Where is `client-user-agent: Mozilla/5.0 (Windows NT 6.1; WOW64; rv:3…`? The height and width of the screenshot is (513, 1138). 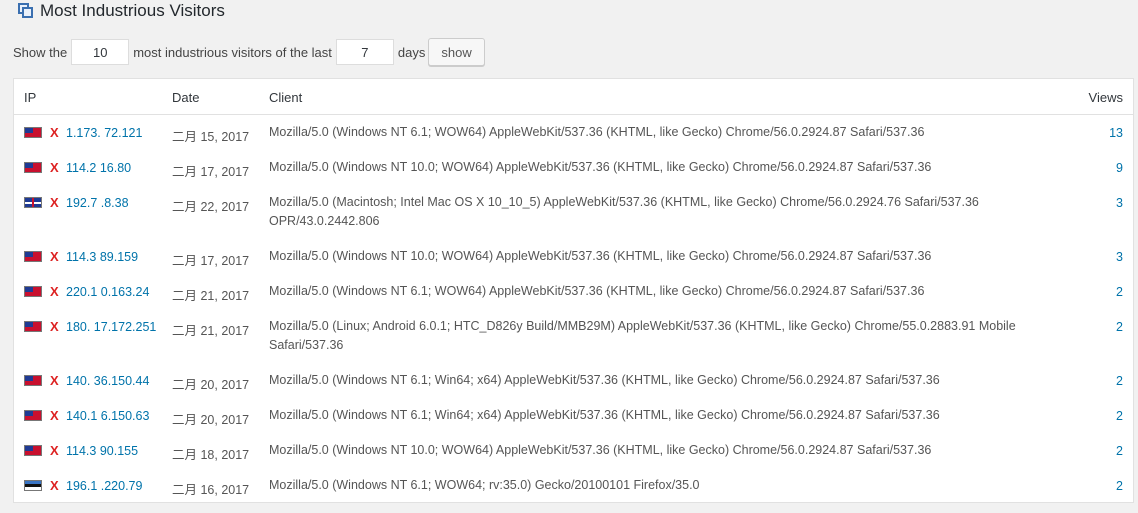 client-user-agent: Mozilla/5.0 (Windows NT 6.1; WOW64; rv:3… is located at coordinates (484, 485).